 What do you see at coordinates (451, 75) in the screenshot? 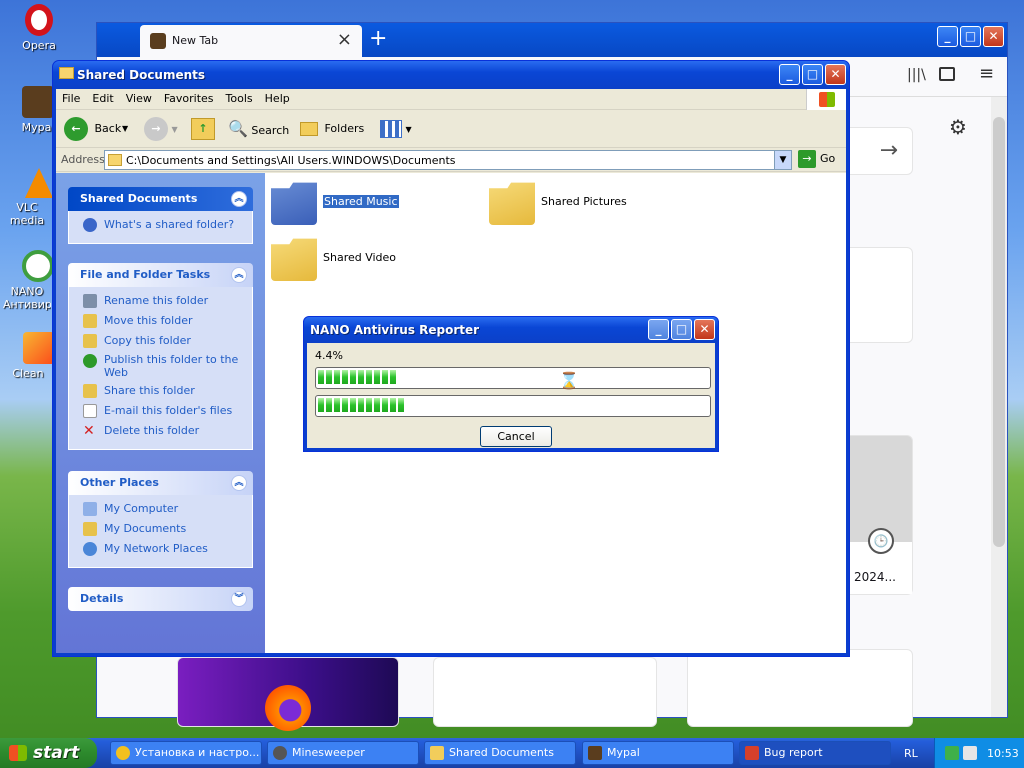
I see `explorer-titlebar: Shared Documents _ □ ✕` at bounding box center [451, 75].